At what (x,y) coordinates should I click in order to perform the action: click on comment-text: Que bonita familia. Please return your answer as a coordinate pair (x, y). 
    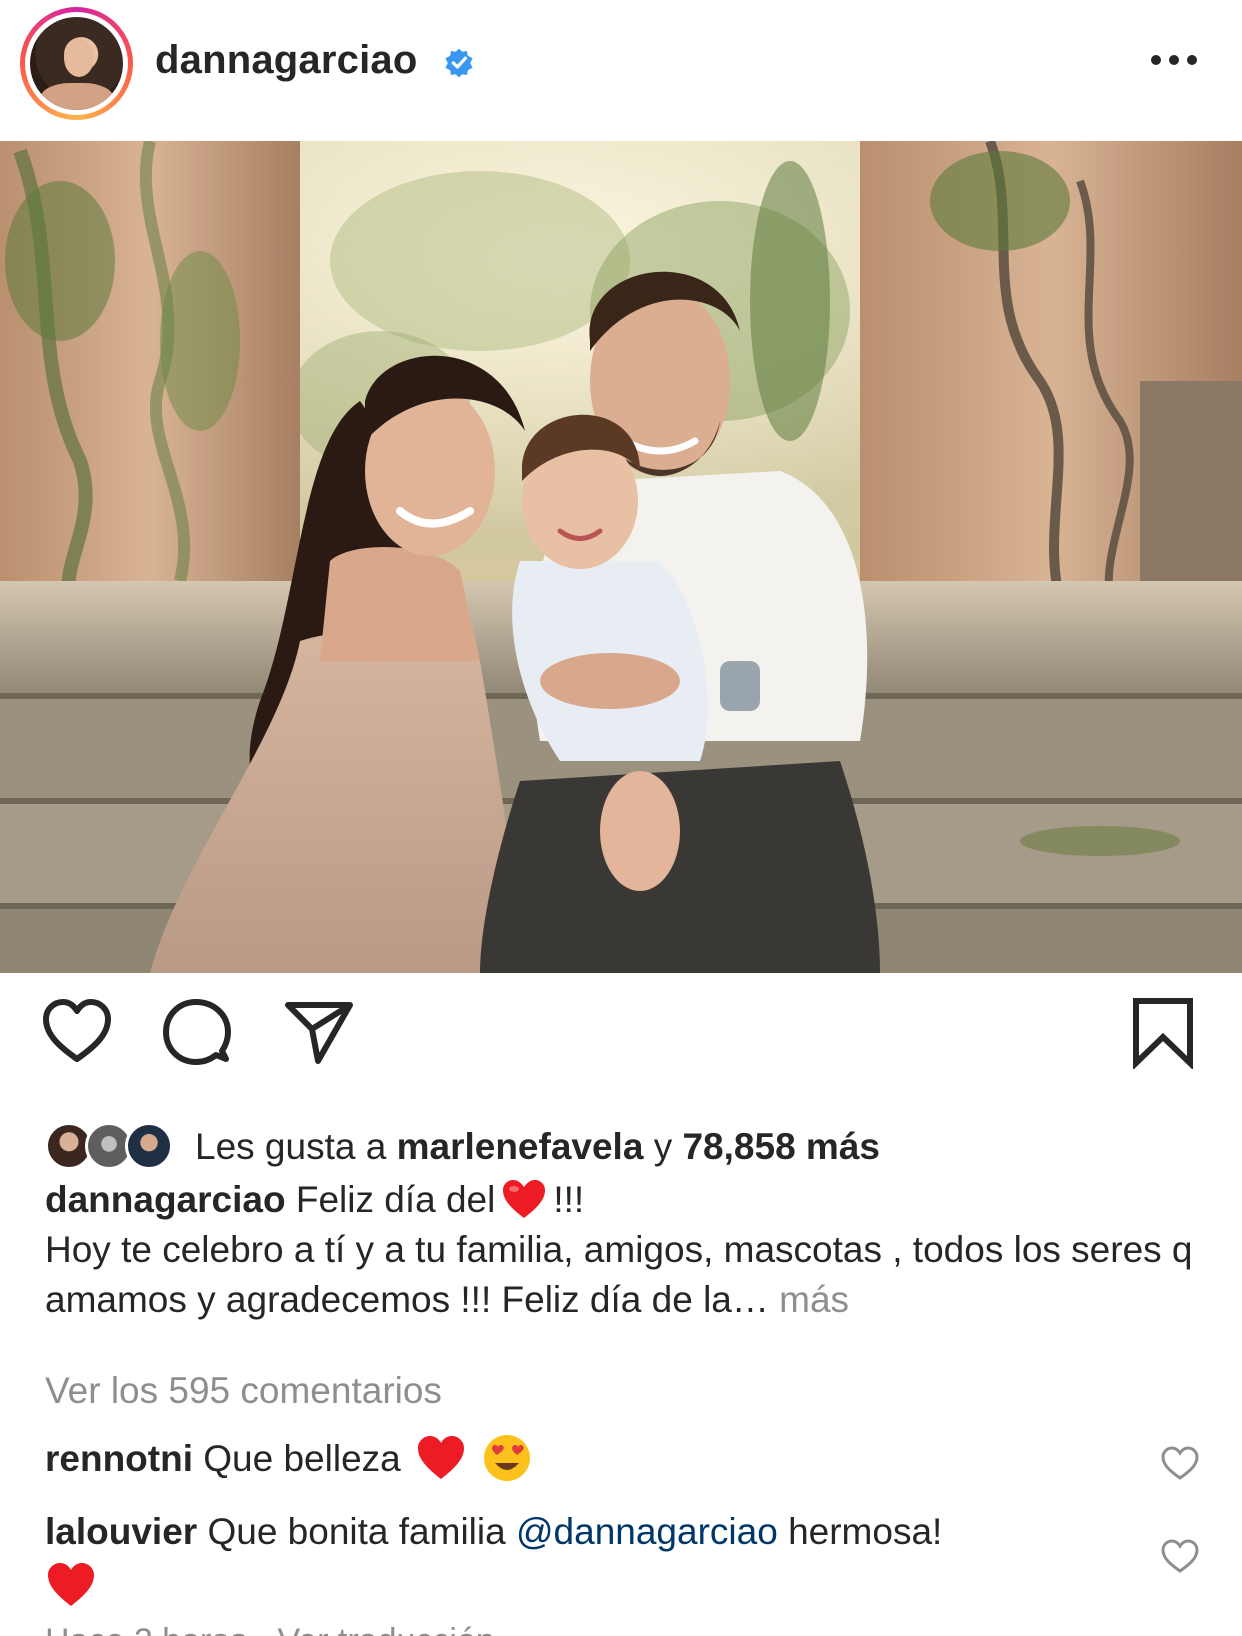
    Looking at the image, I should click on (361, 1531).